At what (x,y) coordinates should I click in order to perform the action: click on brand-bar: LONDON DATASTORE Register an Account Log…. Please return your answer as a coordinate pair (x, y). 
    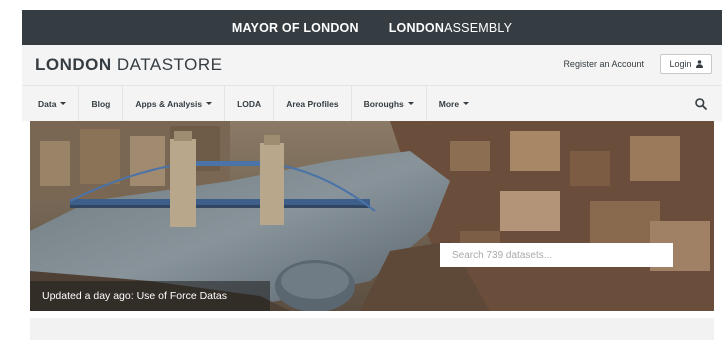
    Looking at the image, I should click on (372, 65).